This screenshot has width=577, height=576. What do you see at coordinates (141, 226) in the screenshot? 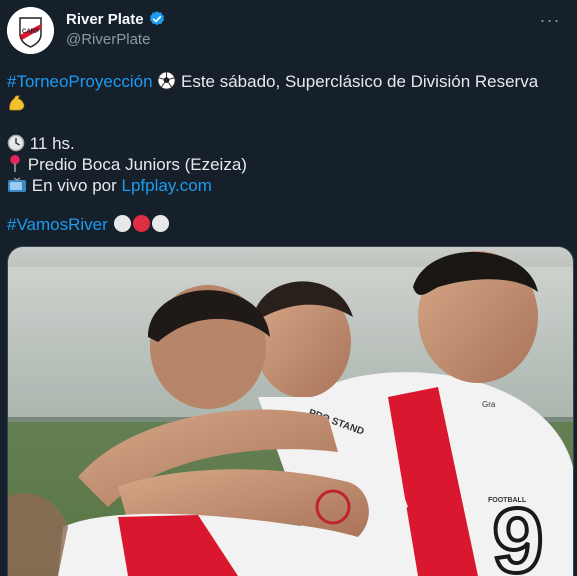
I see `red-circle-icon` at bounding box center [141, 226].